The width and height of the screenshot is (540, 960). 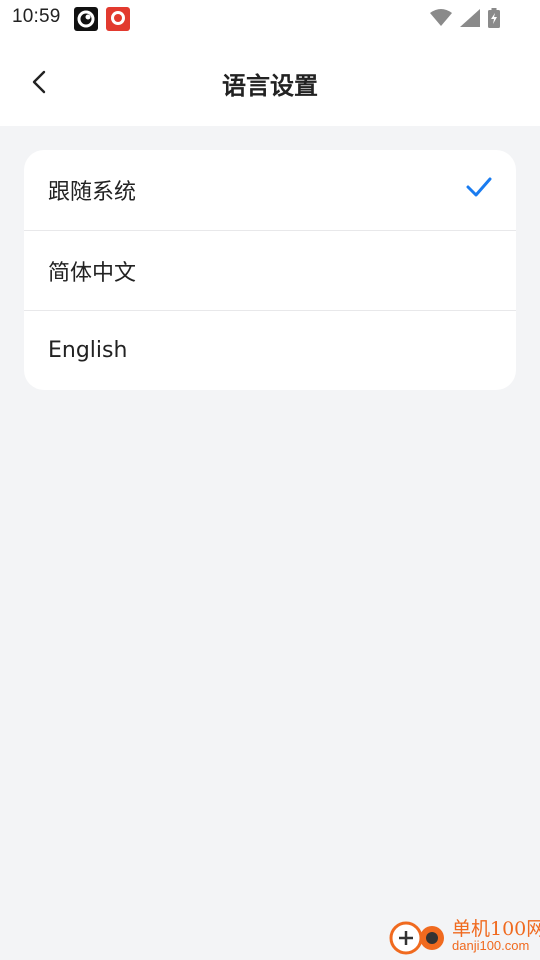 I want to click on battery-charging-icon, so click(x=494, y=20).